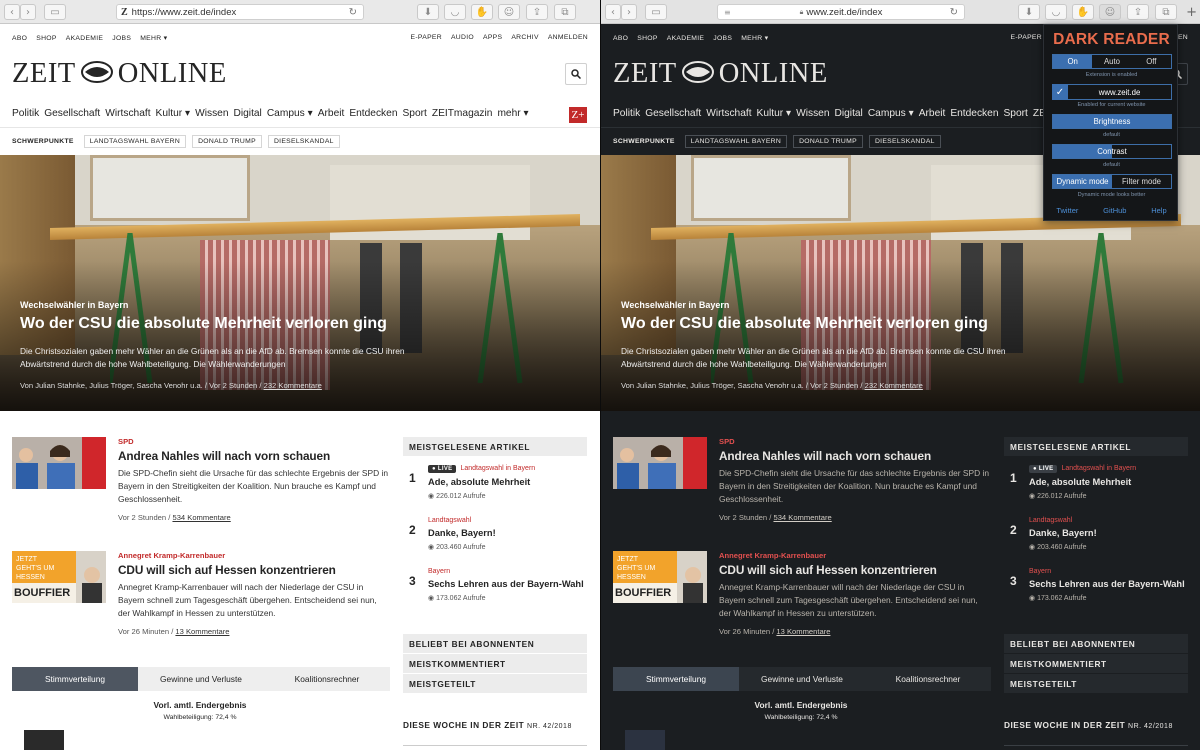 This screenshot has width=1200, height=750. Describe the element at coordinates (647, 38) in the screenshot. I see `top-nav-link-1: SHOP` at that location.